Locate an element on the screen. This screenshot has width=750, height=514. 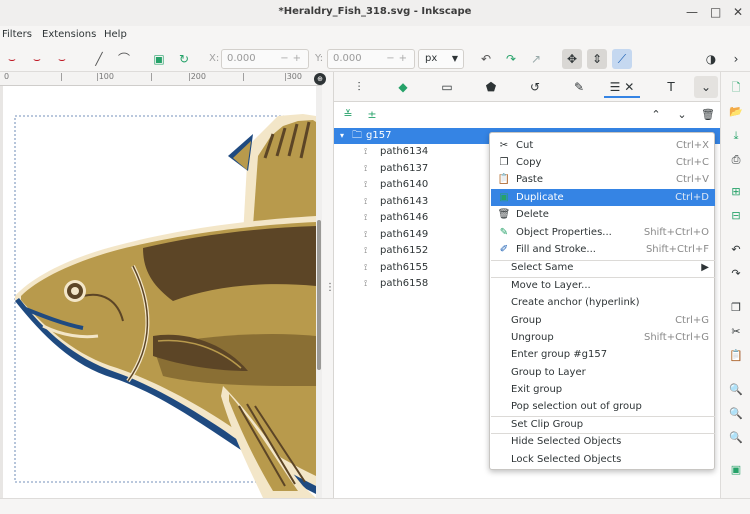
menu-item-fill-and-stroke: ✐ Fill and Stroke... Shift+Ctrl+F is located at coordinates (603, 249).